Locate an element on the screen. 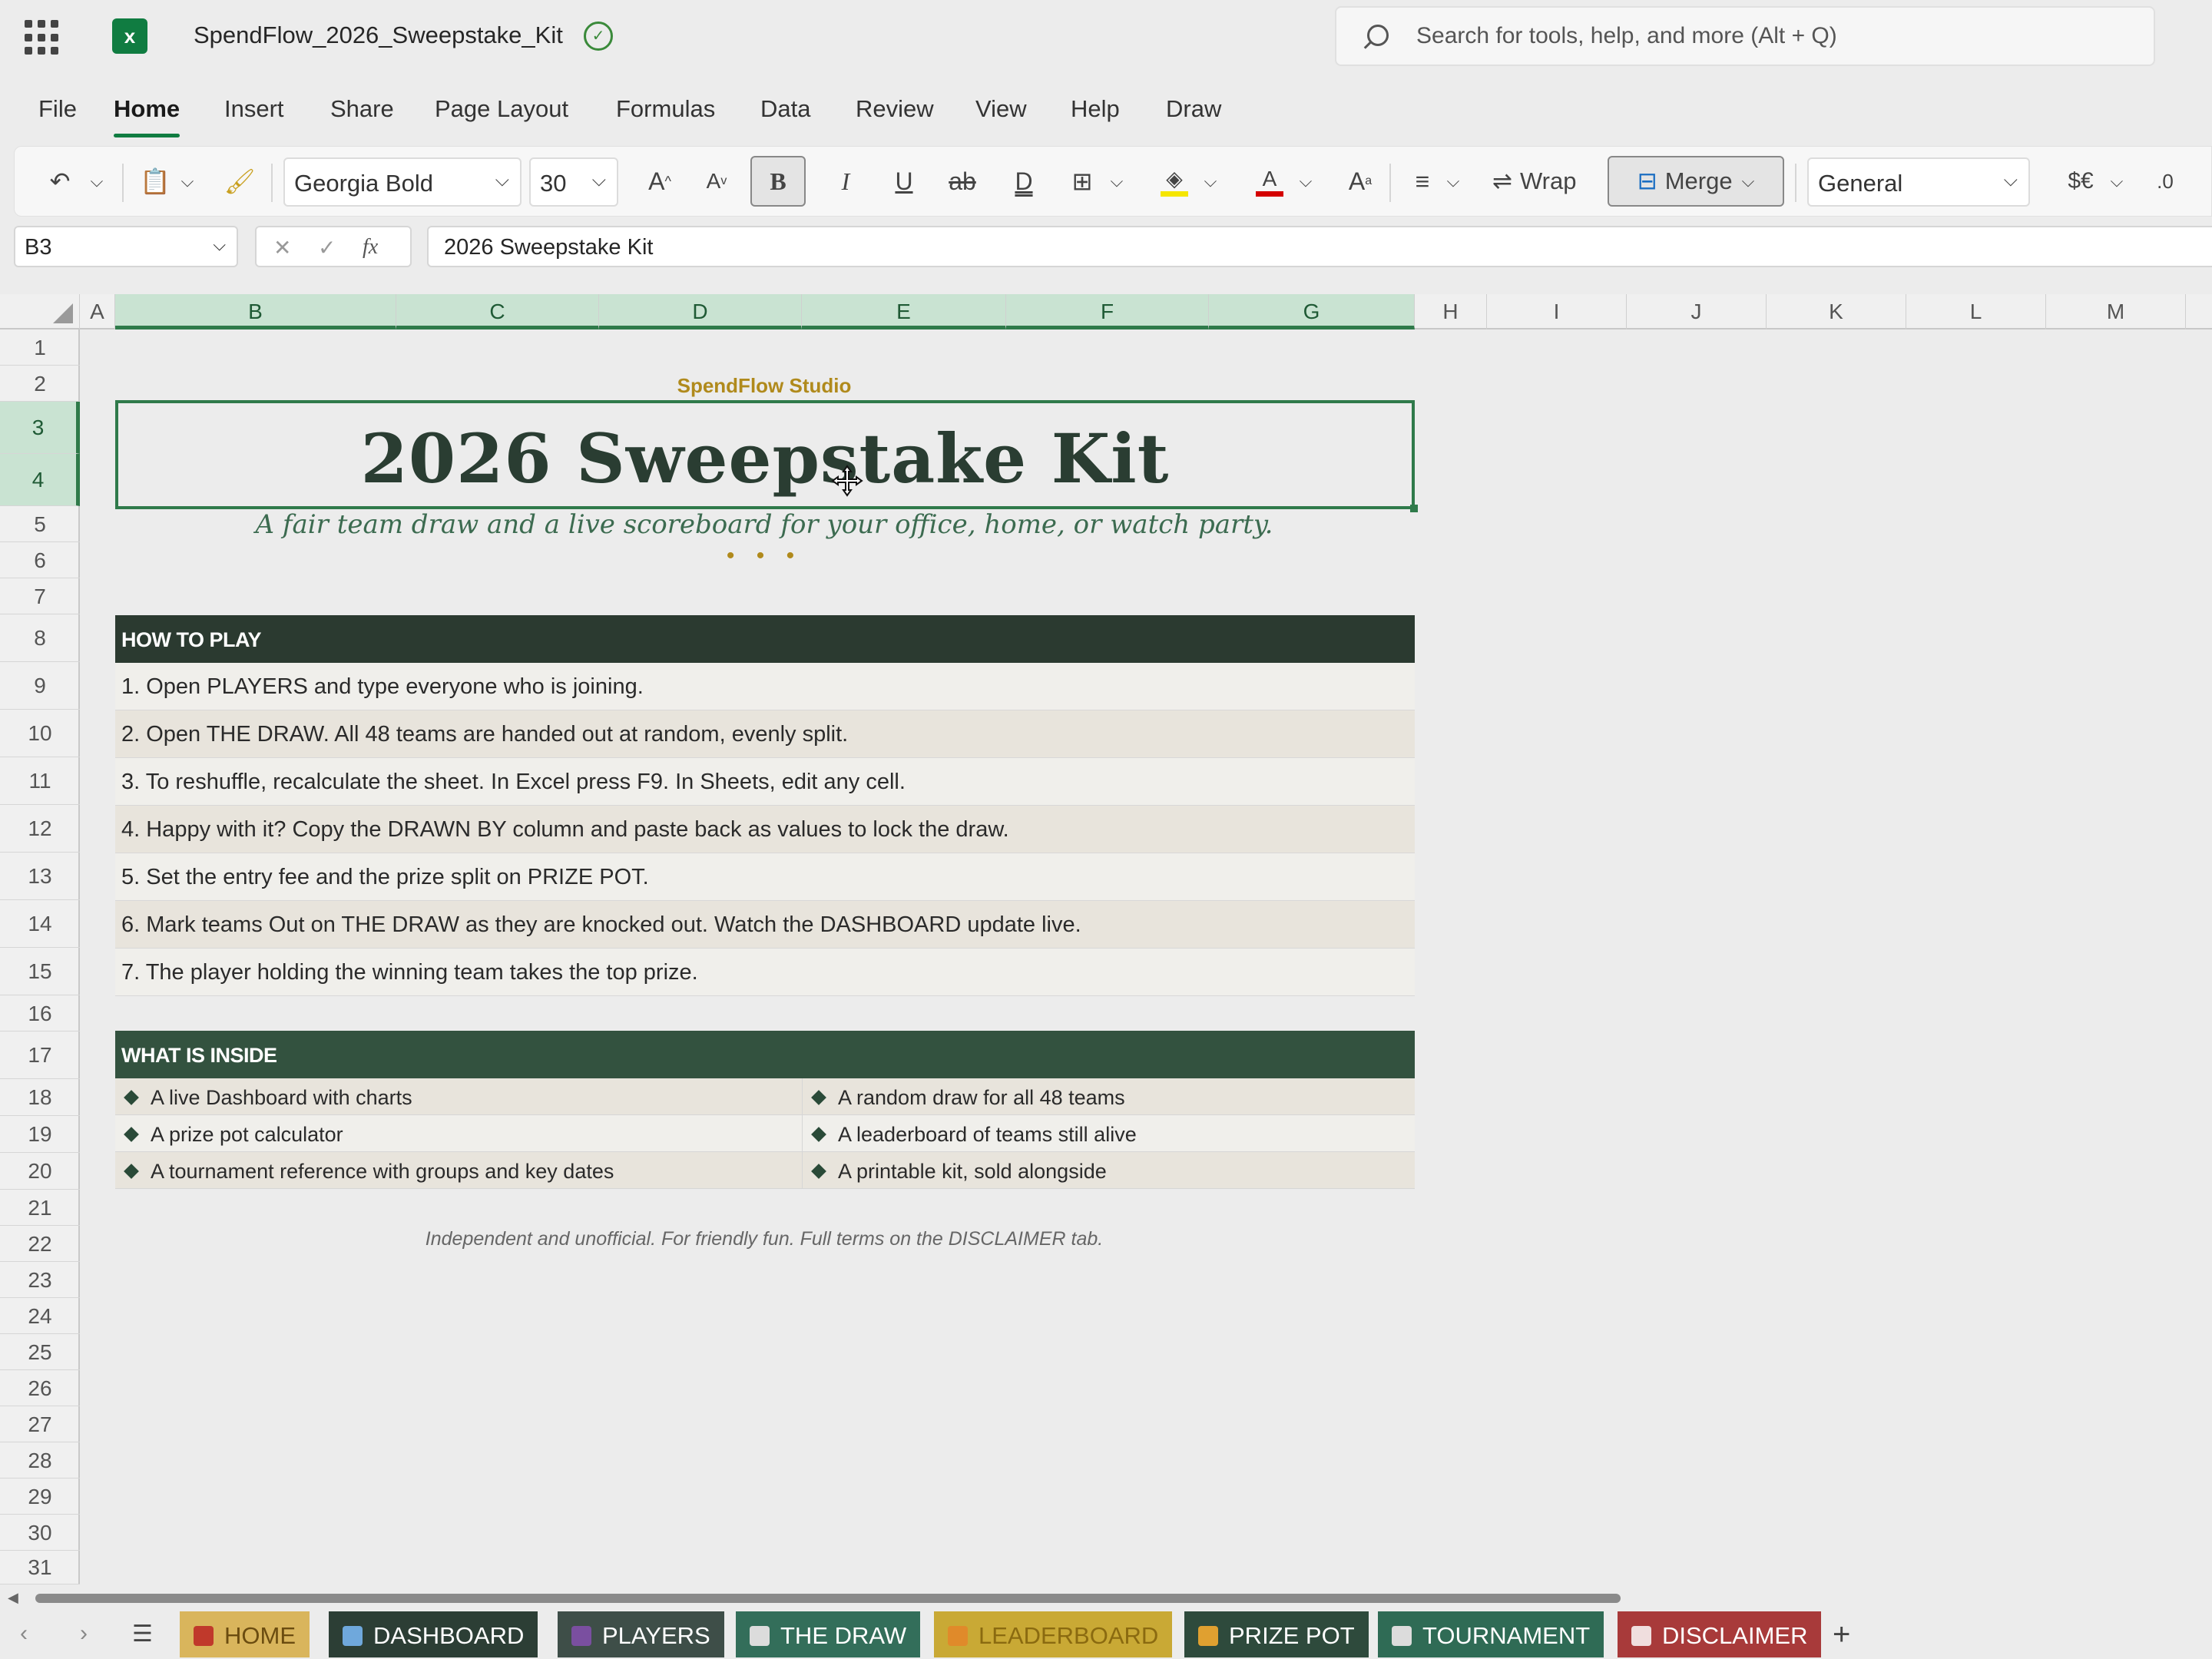 This screenshot has width=2212, height=1659. row-header: 11 is located at coordinates (40, 781).